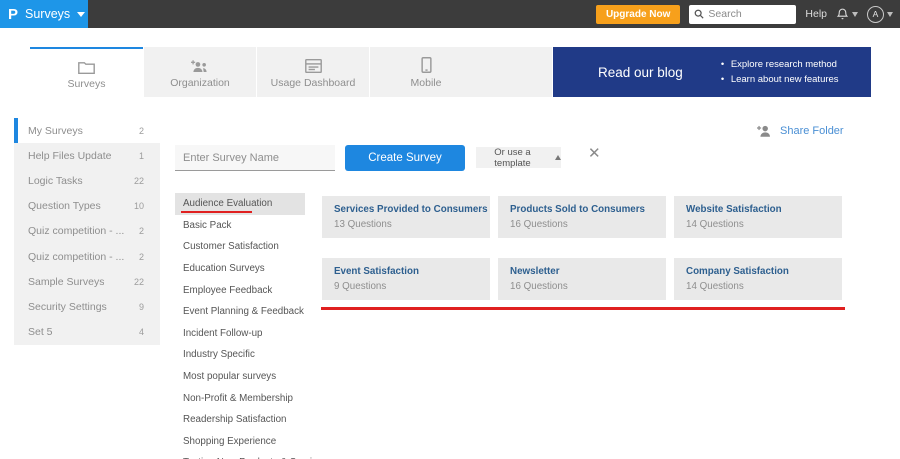 The image size is (900, 459). What do you see at coordinates (715, 286) in the screenshot?
I see `card-question-count: 14 Questions` at bounding box center [715, 286].